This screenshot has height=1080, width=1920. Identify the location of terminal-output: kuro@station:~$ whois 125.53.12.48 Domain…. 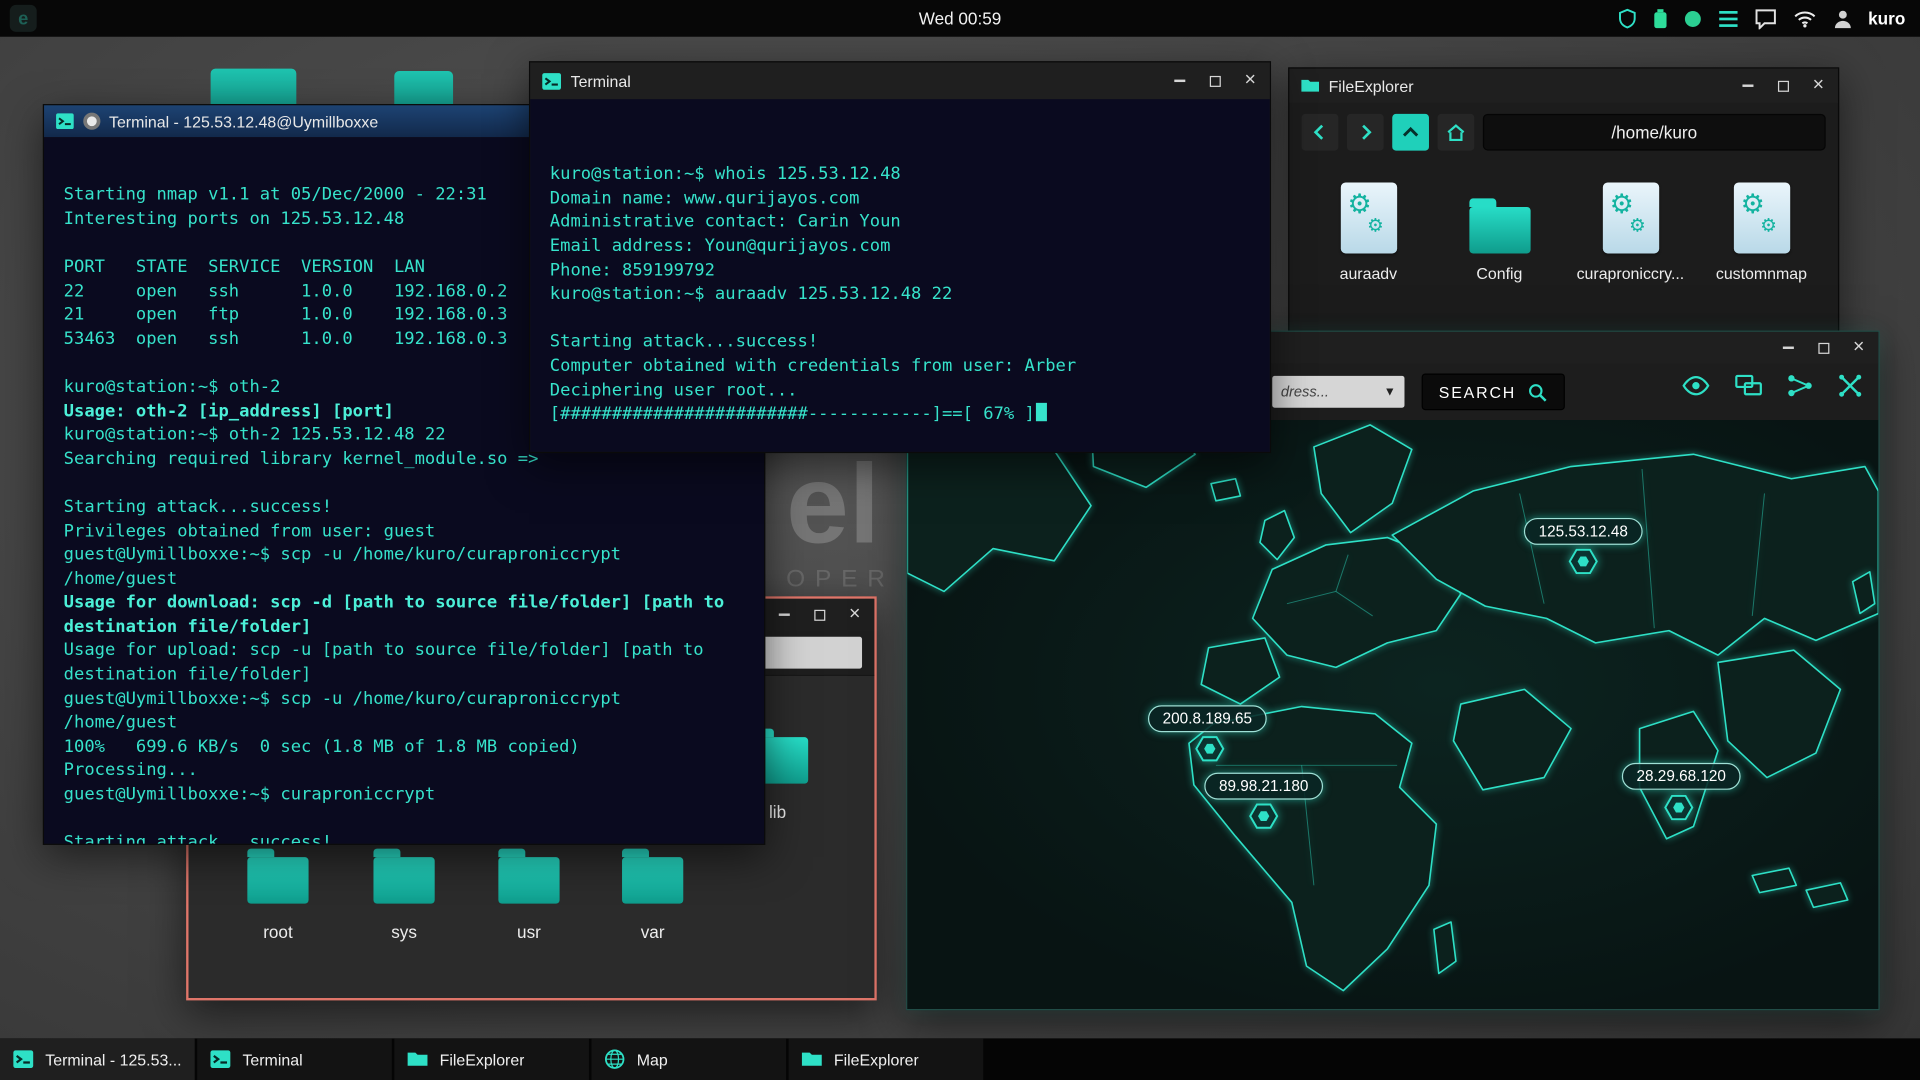
(900, 275).